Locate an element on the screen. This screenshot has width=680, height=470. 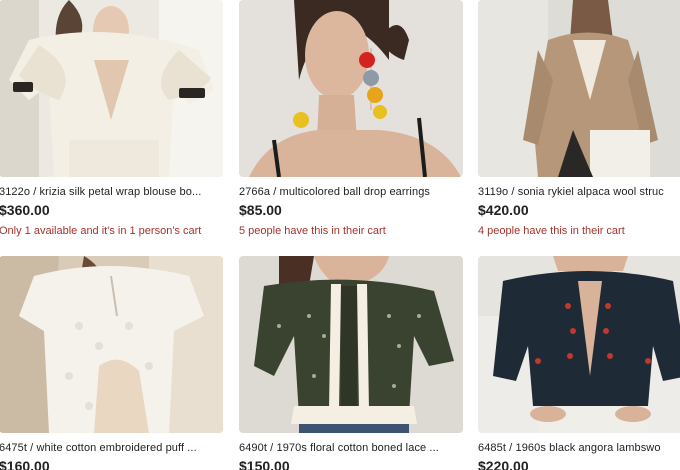
listing-price: $360.00 is located at coordinates (25, 210).